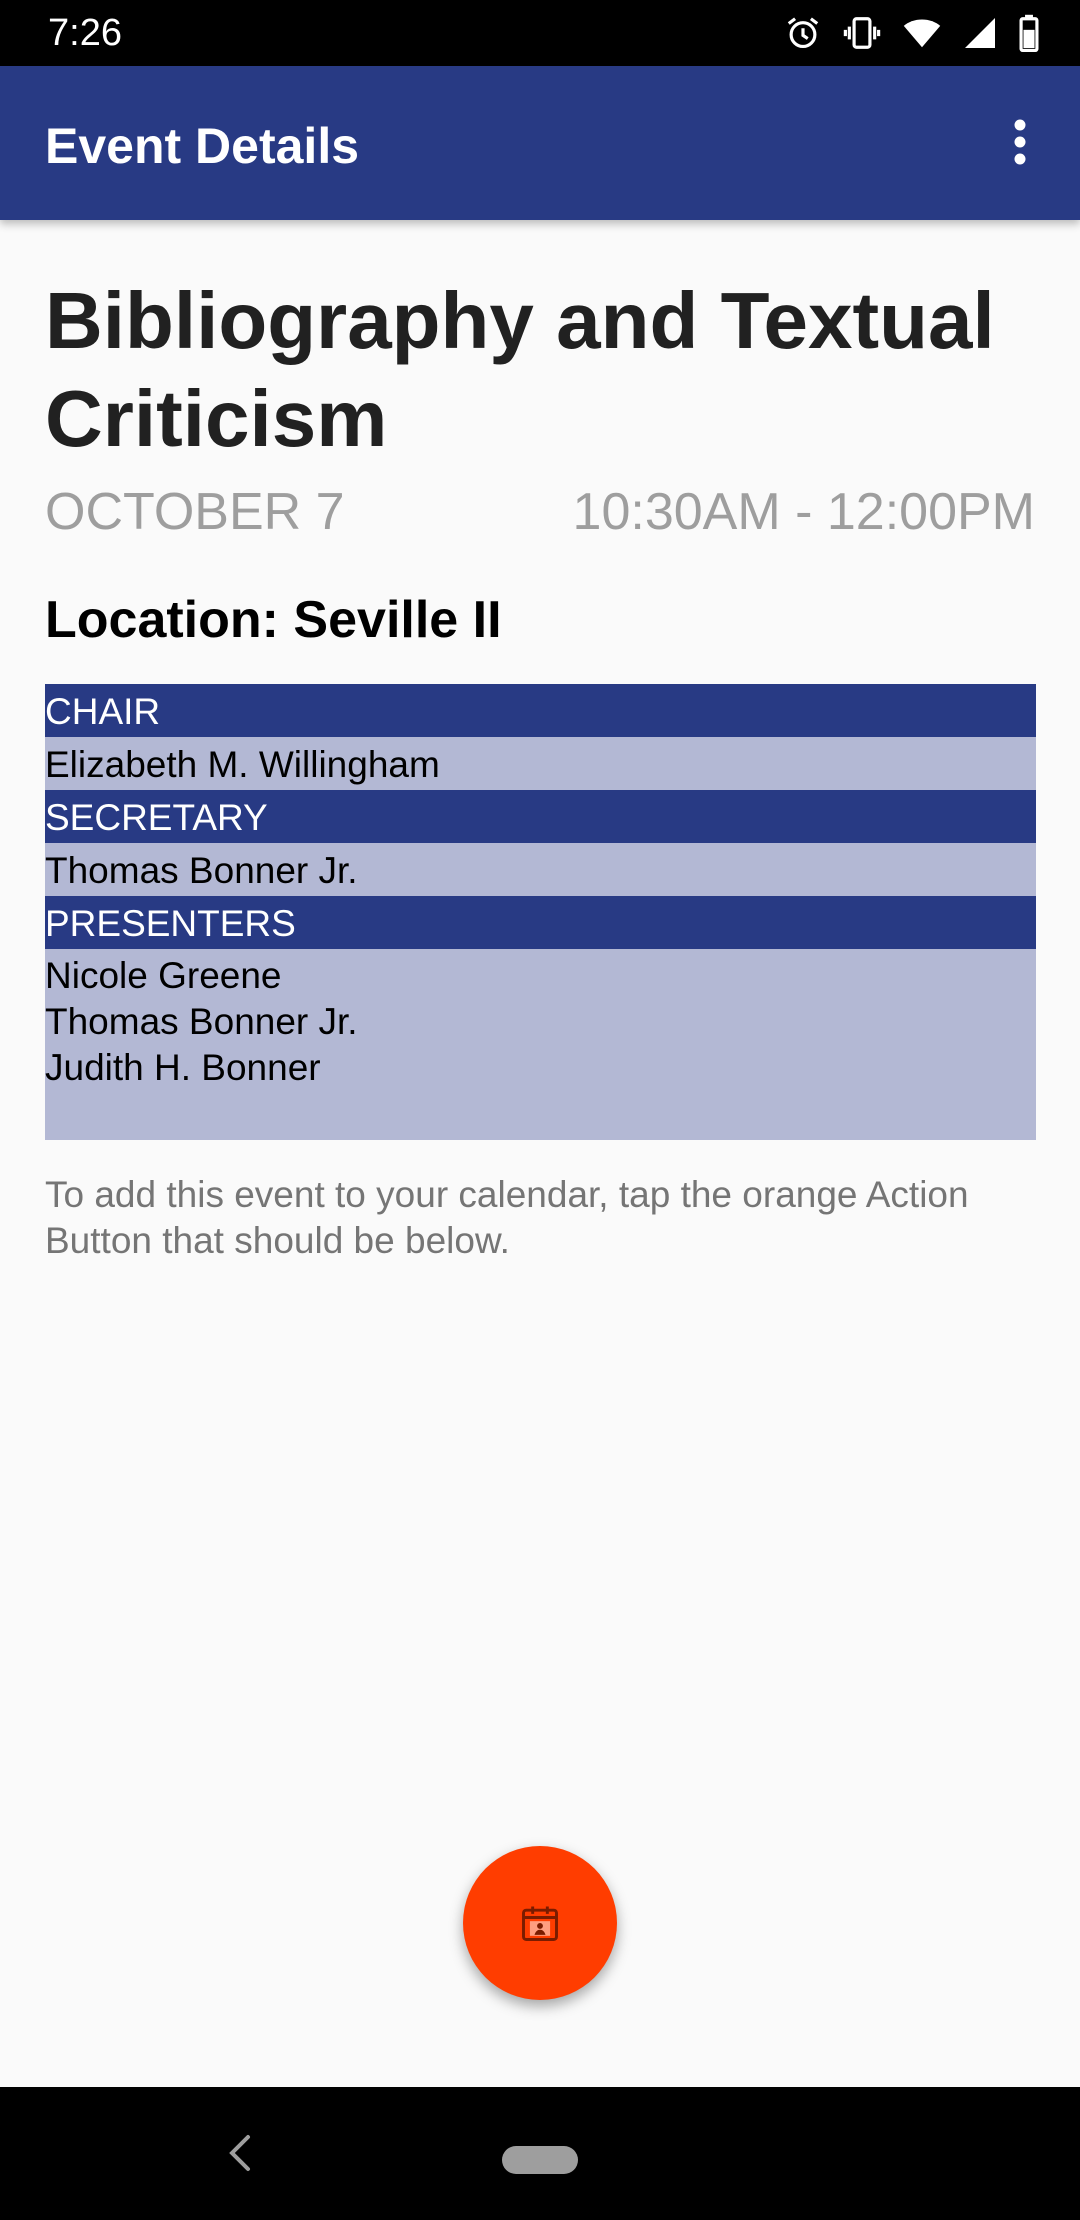 The width and height of the screenshot is (1080, 2220). I want to click on secretary-name: Thomas Bonner Jr., so click(540, 869).